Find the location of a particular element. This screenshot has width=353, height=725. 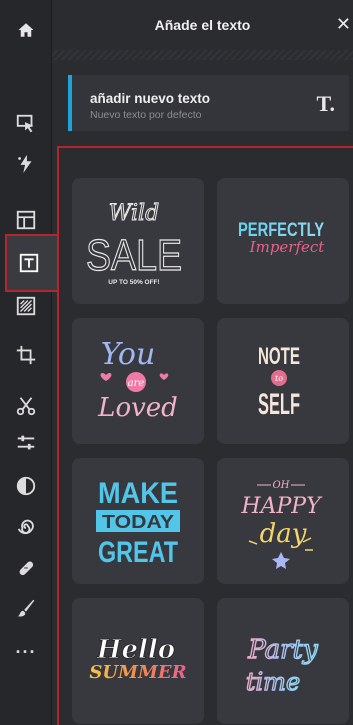

bandage-tool is located at coordinates (26, 568).